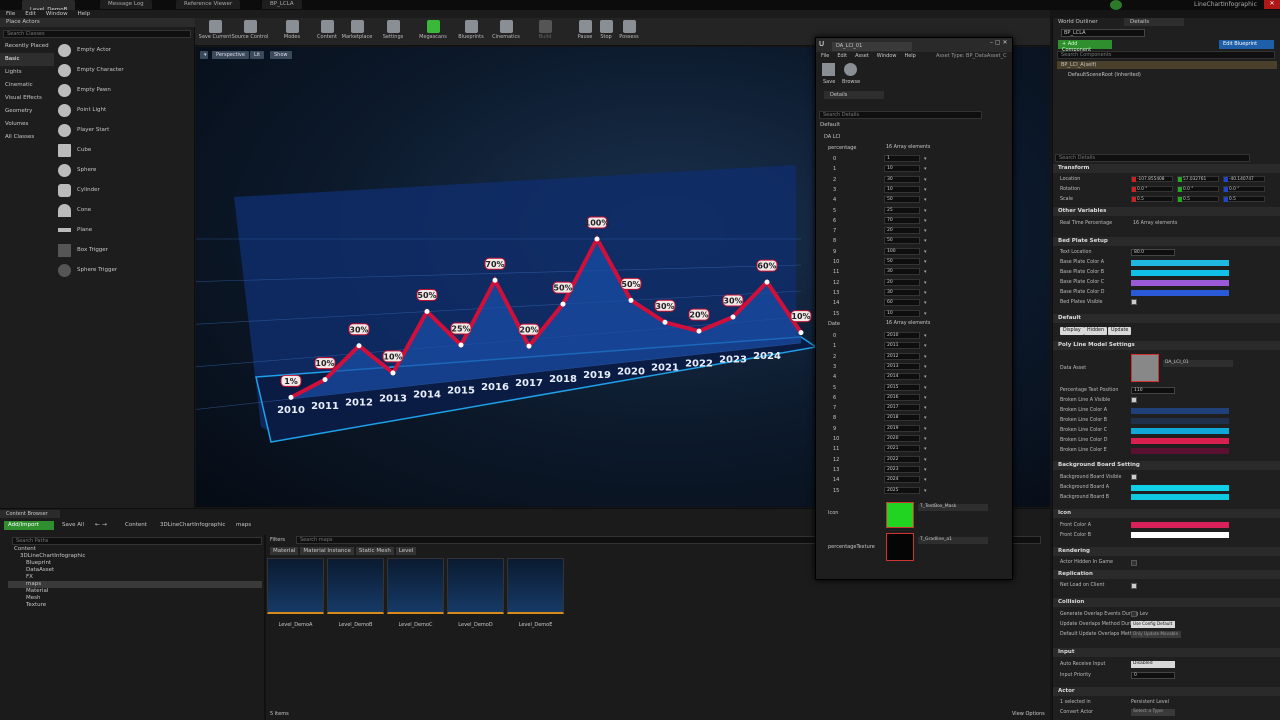  Describe the element at coordinates (1152, 158) in the screenshot. I see `details-search-input: Search Details` at that location.